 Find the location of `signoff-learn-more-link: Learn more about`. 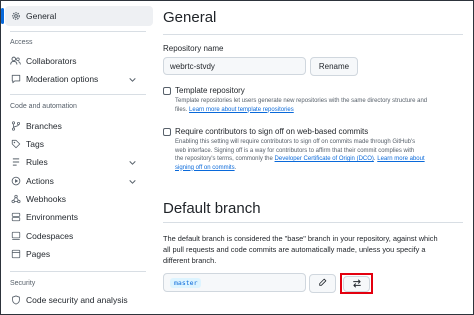

signoff-learn-more-link: Learn more about is located at coordinates (400, 159).